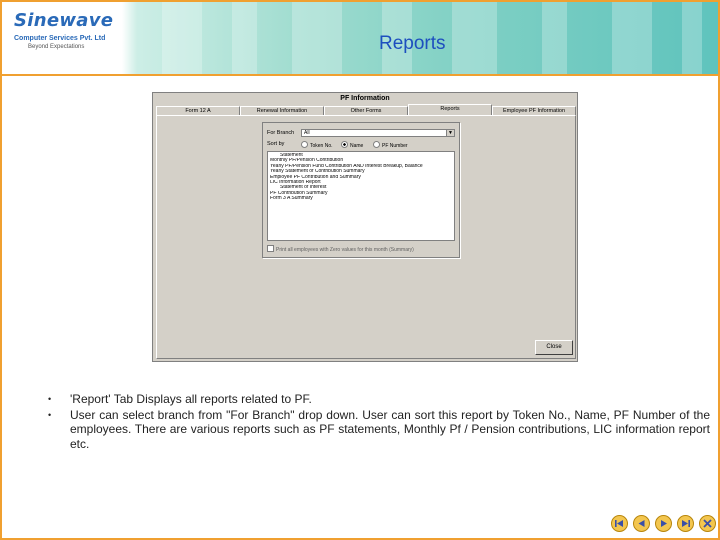 The width and height of the screenshot is (720, 540). I want to click on close-icon, so click(707, 523).